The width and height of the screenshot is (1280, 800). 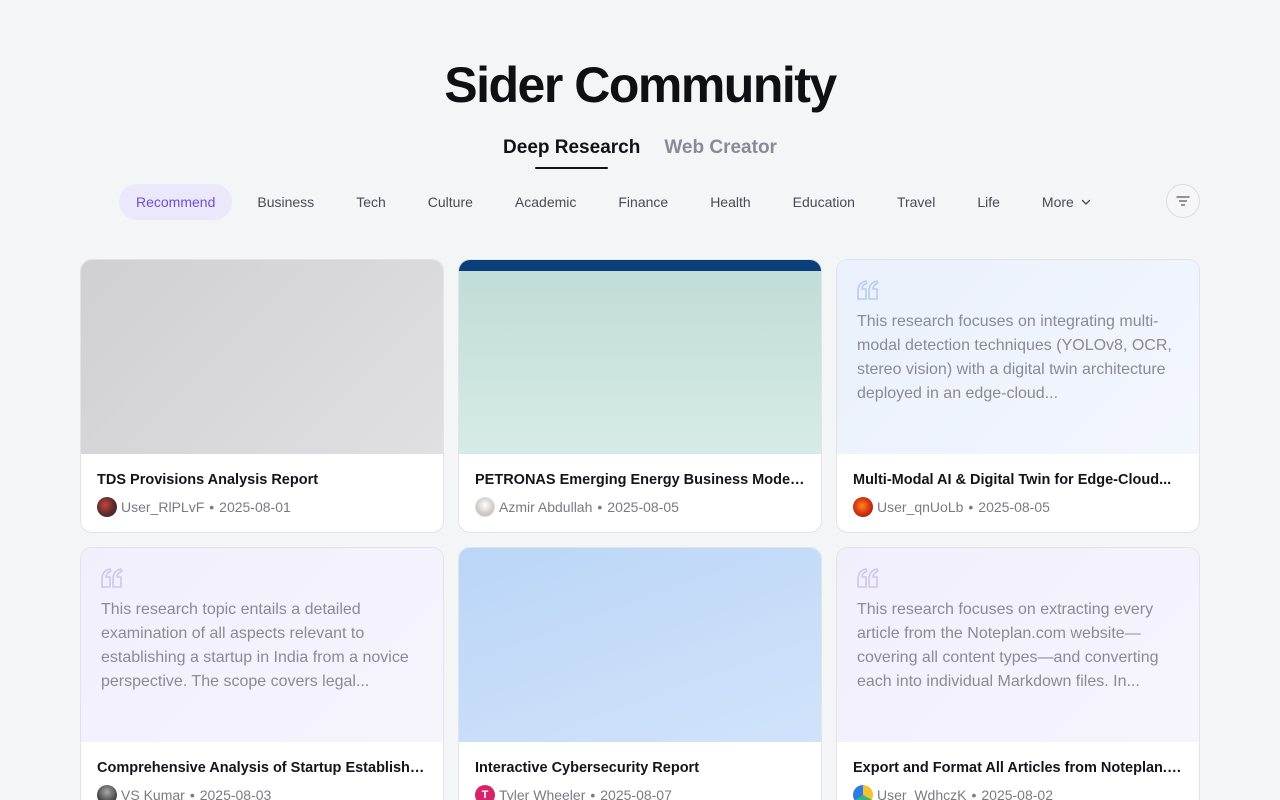 I want to click on category-culture: Culture, so click(x=450, y=202).